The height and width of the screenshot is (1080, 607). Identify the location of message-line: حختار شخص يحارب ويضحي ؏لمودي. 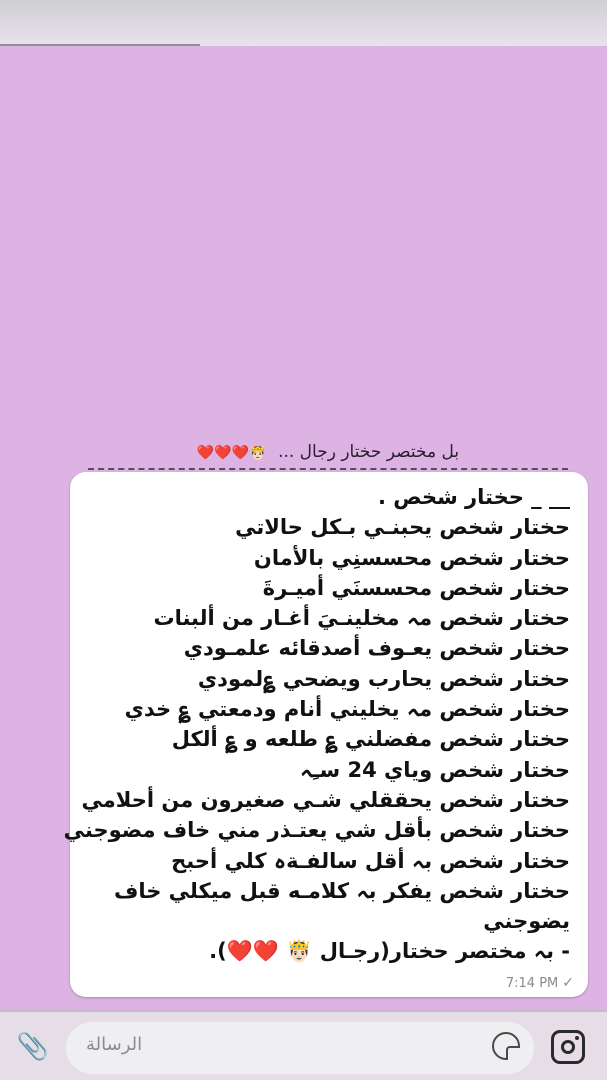
(383, 678).